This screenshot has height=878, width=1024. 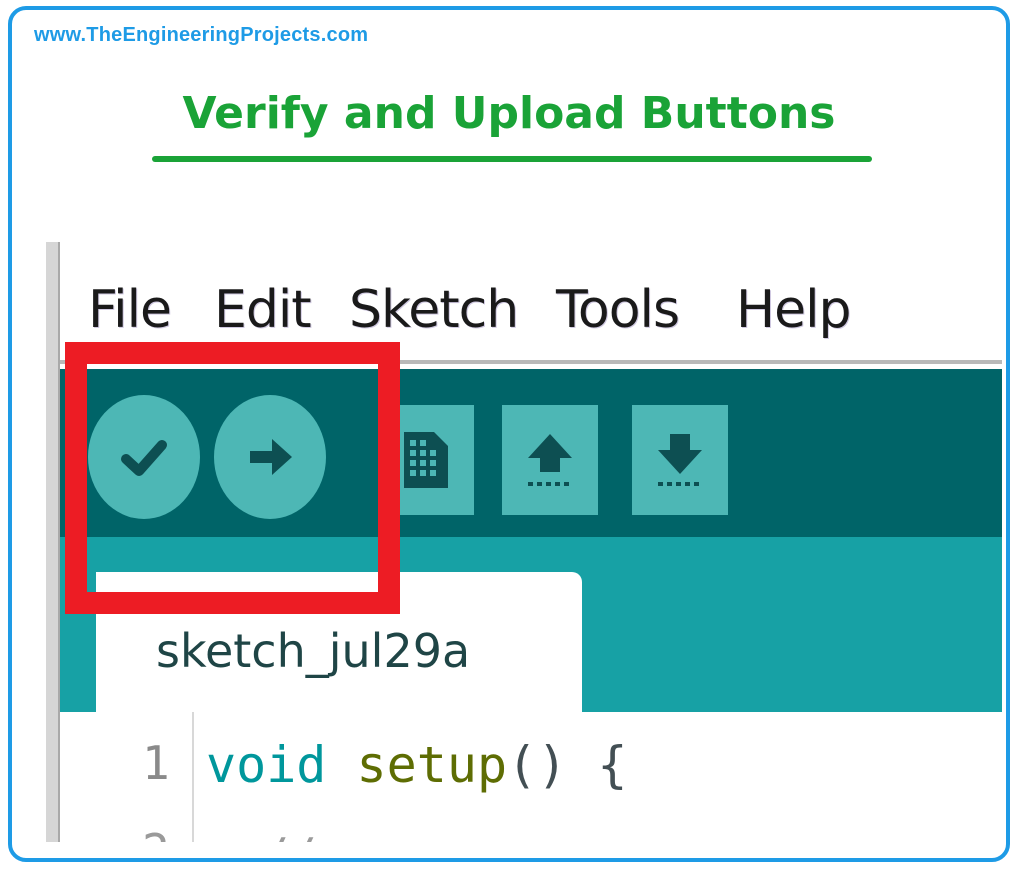 I want to click on menu-file: File, so click(x=130, y=310).